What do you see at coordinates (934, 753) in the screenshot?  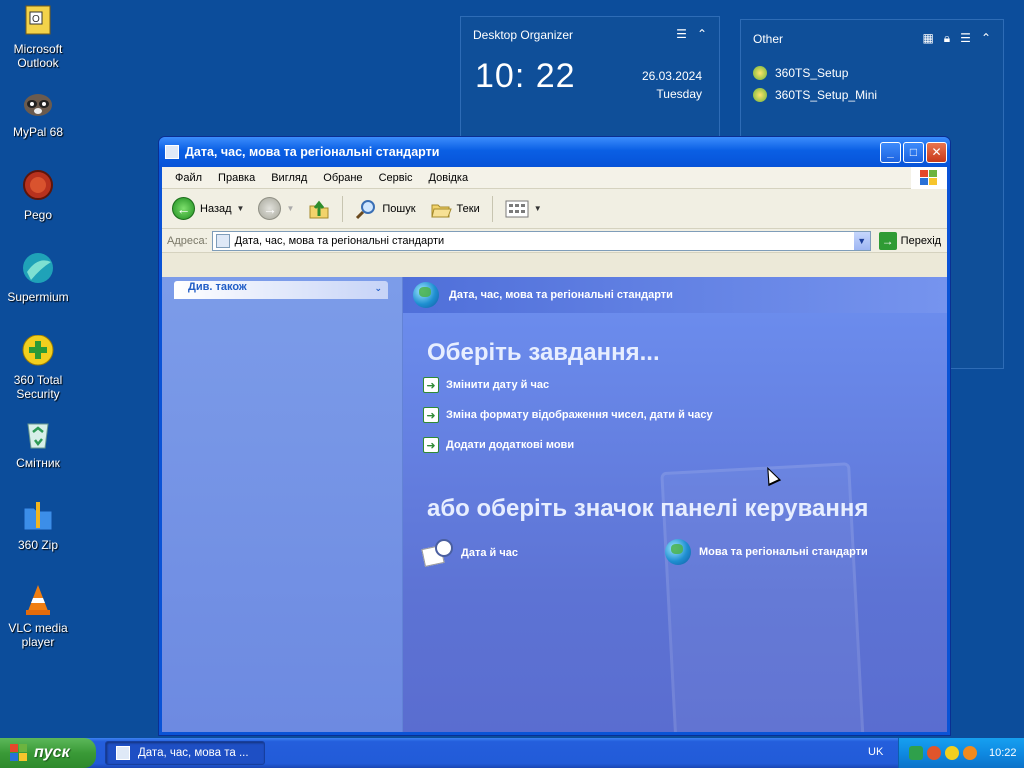 I see `tray-pego-icon` at bounding box center [934, 753].